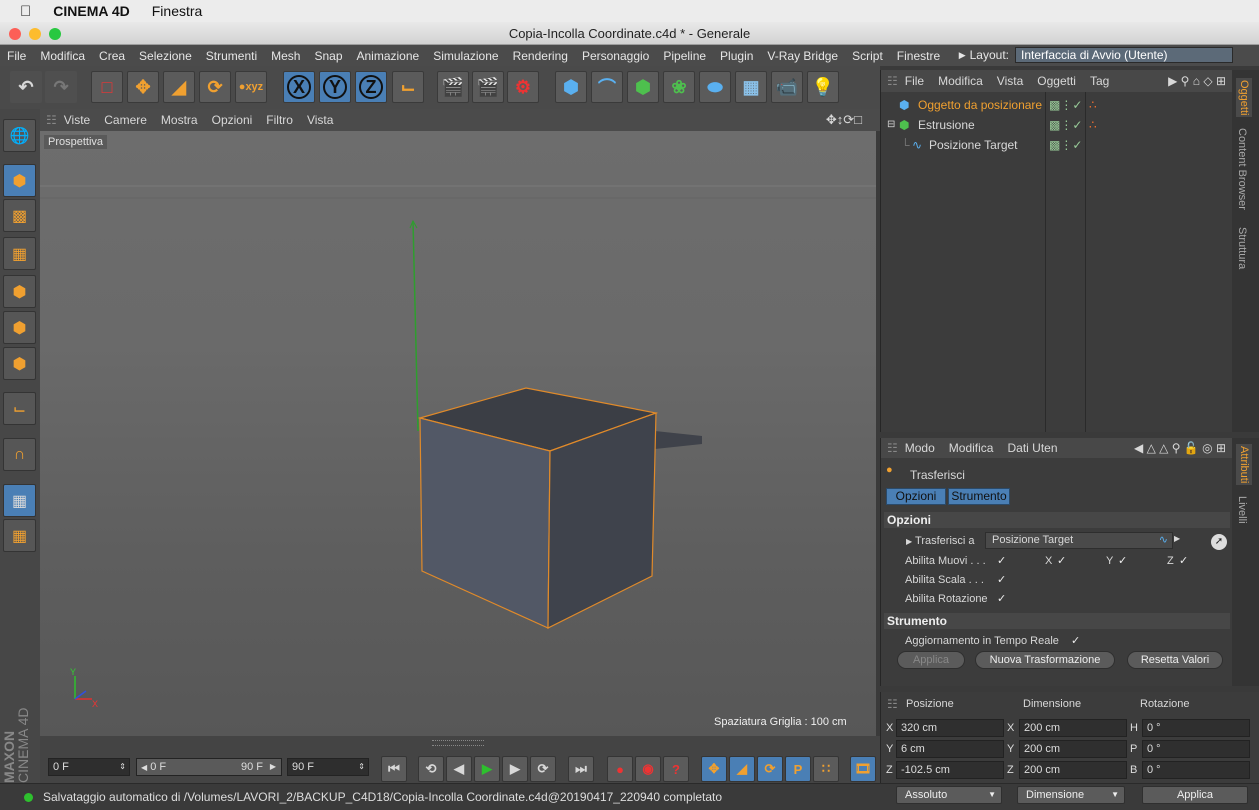 Image resolution: width=1259 pixels, height=810 pixels. What do you see at coordinates (1073, 728) in the screenshot?
I see `size-x-field: 200 cm` at bounding box center [1073, 728].